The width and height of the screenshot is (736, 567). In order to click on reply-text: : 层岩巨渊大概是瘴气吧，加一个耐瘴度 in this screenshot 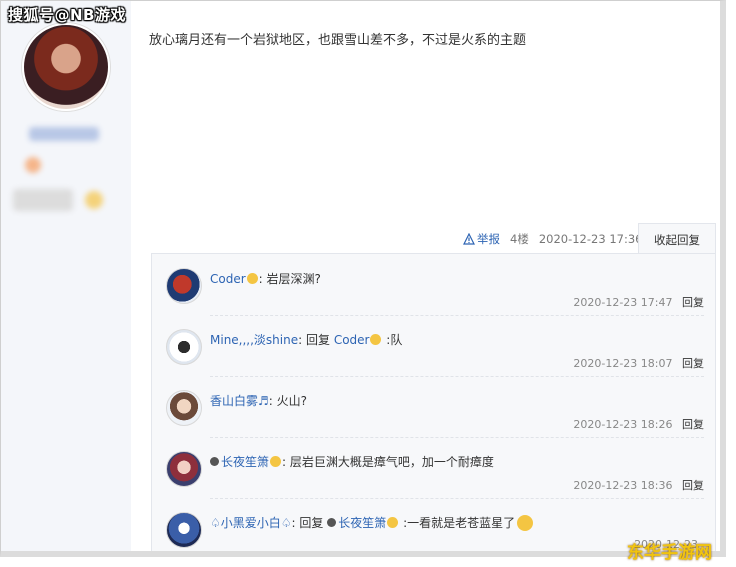, I will do `click(388, 462)`.